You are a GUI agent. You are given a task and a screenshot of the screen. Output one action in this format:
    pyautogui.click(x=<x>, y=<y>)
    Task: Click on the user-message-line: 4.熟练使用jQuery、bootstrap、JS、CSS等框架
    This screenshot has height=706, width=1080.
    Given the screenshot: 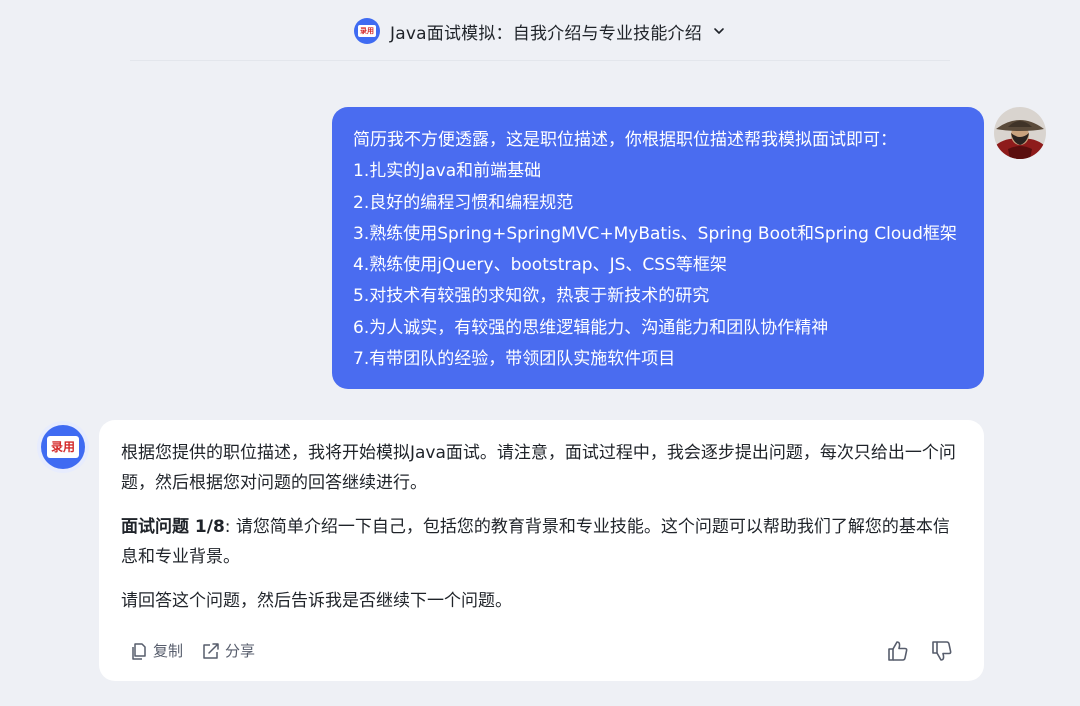 What is the action you would take?
    pyautogui.click(x=540, y=265)
    